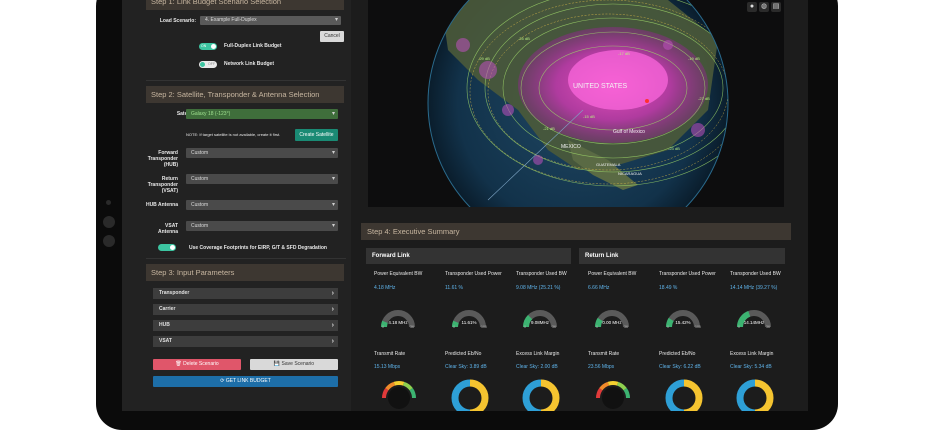 The image size is (940, 430). Describe the element at coordinates (262, 153) in the screenshot. I see `forward-transponder-select: Custom ▾` at that location.